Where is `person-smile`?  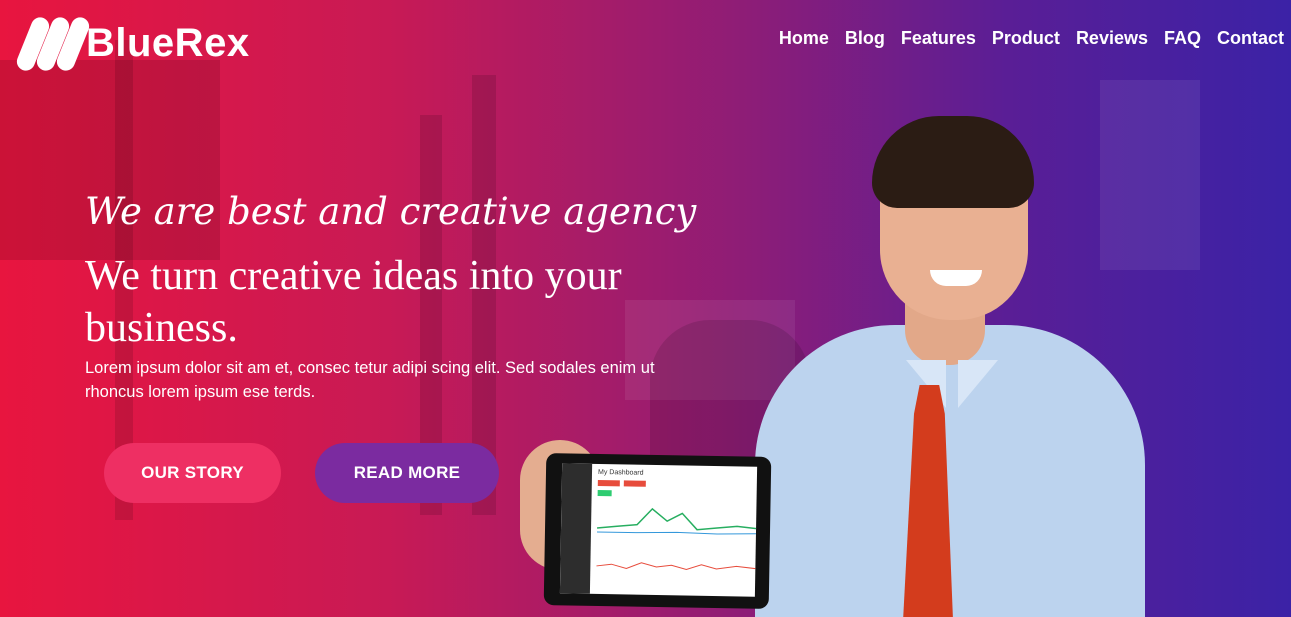 person-smile is located at coordinates (956, 278).